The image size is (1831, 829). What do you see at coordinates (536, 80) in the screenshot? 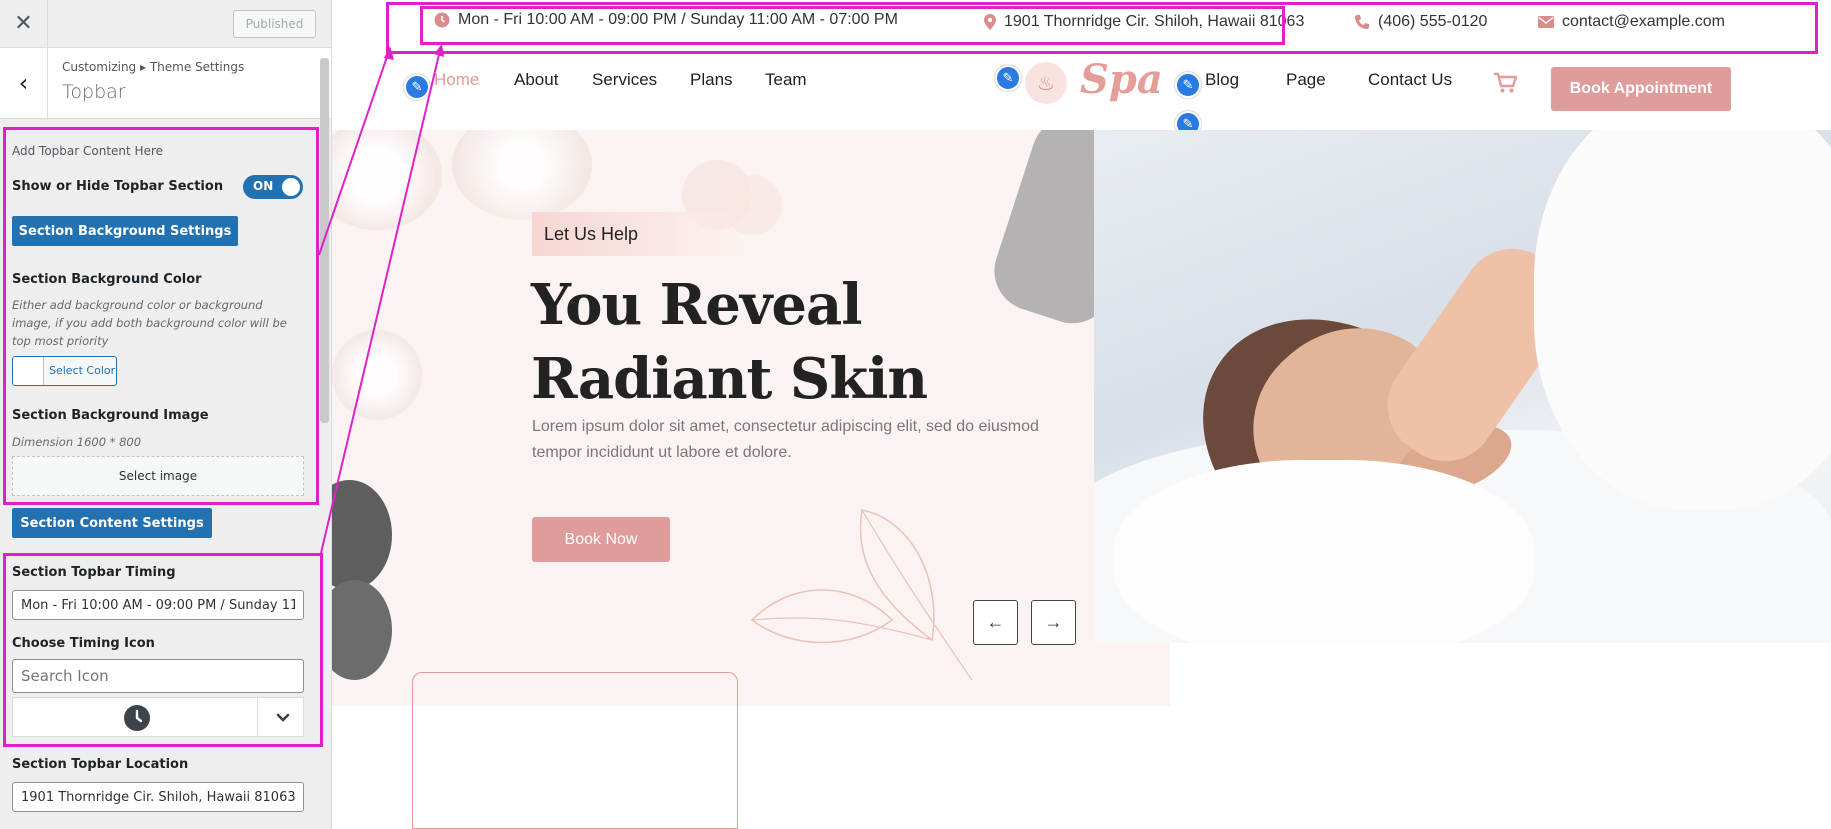
I see `nav-about: About` at bounding box center [536, 80].